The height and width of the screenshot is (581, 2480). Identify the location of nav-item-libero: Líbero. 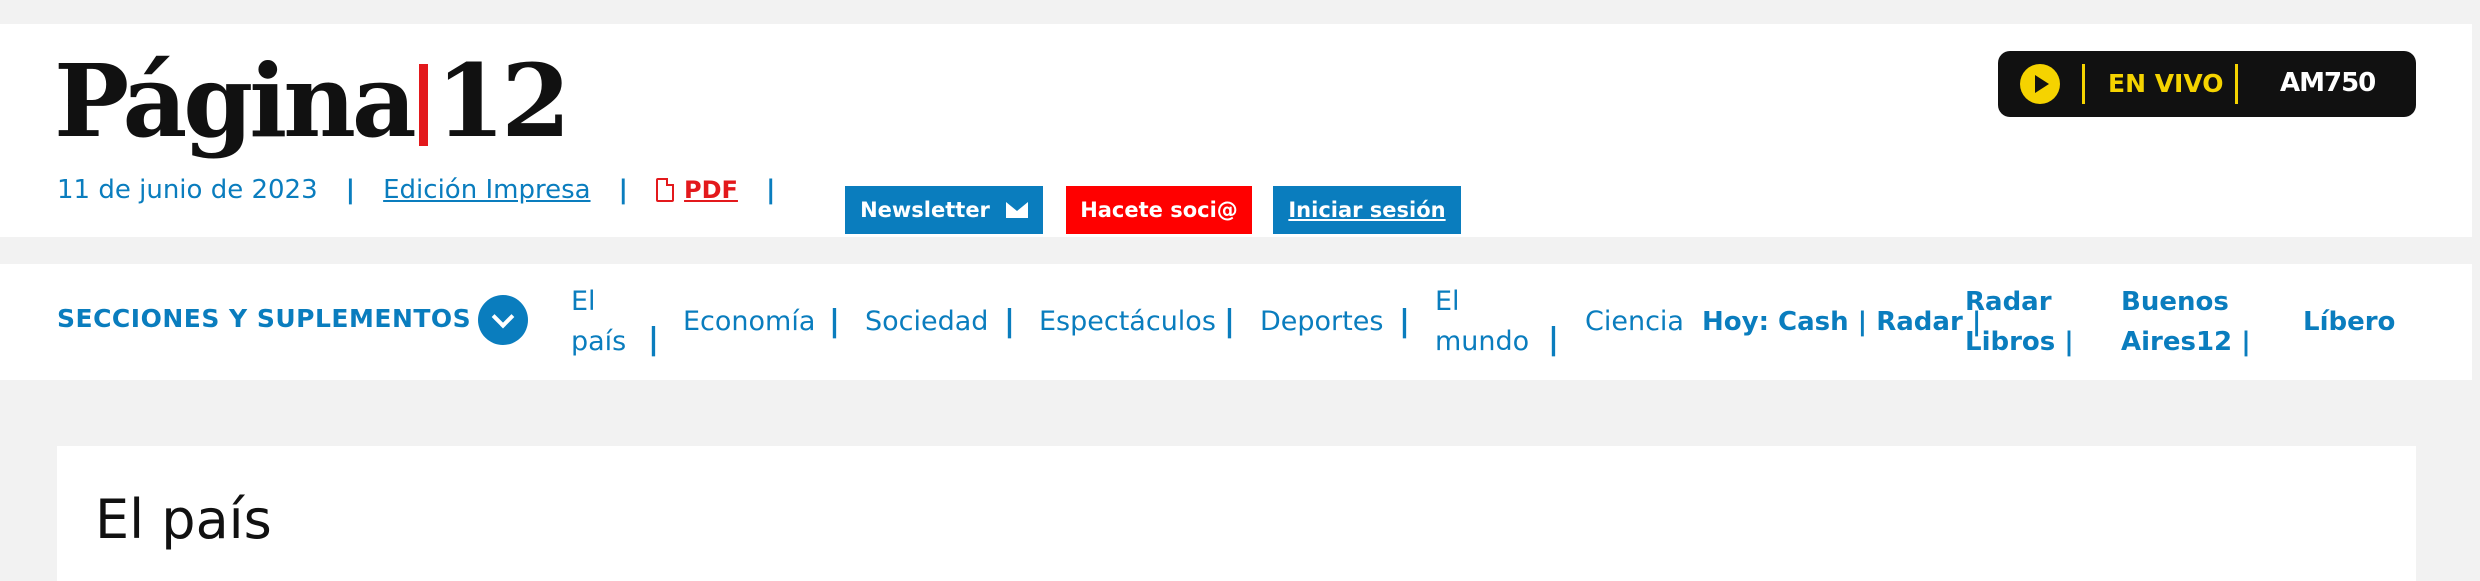
(2349, 322).